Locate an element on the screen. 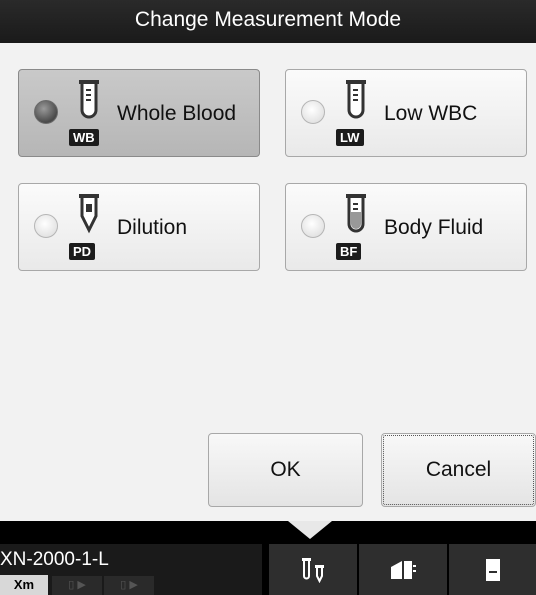  reagent-button is located at coordinates (402, 569).